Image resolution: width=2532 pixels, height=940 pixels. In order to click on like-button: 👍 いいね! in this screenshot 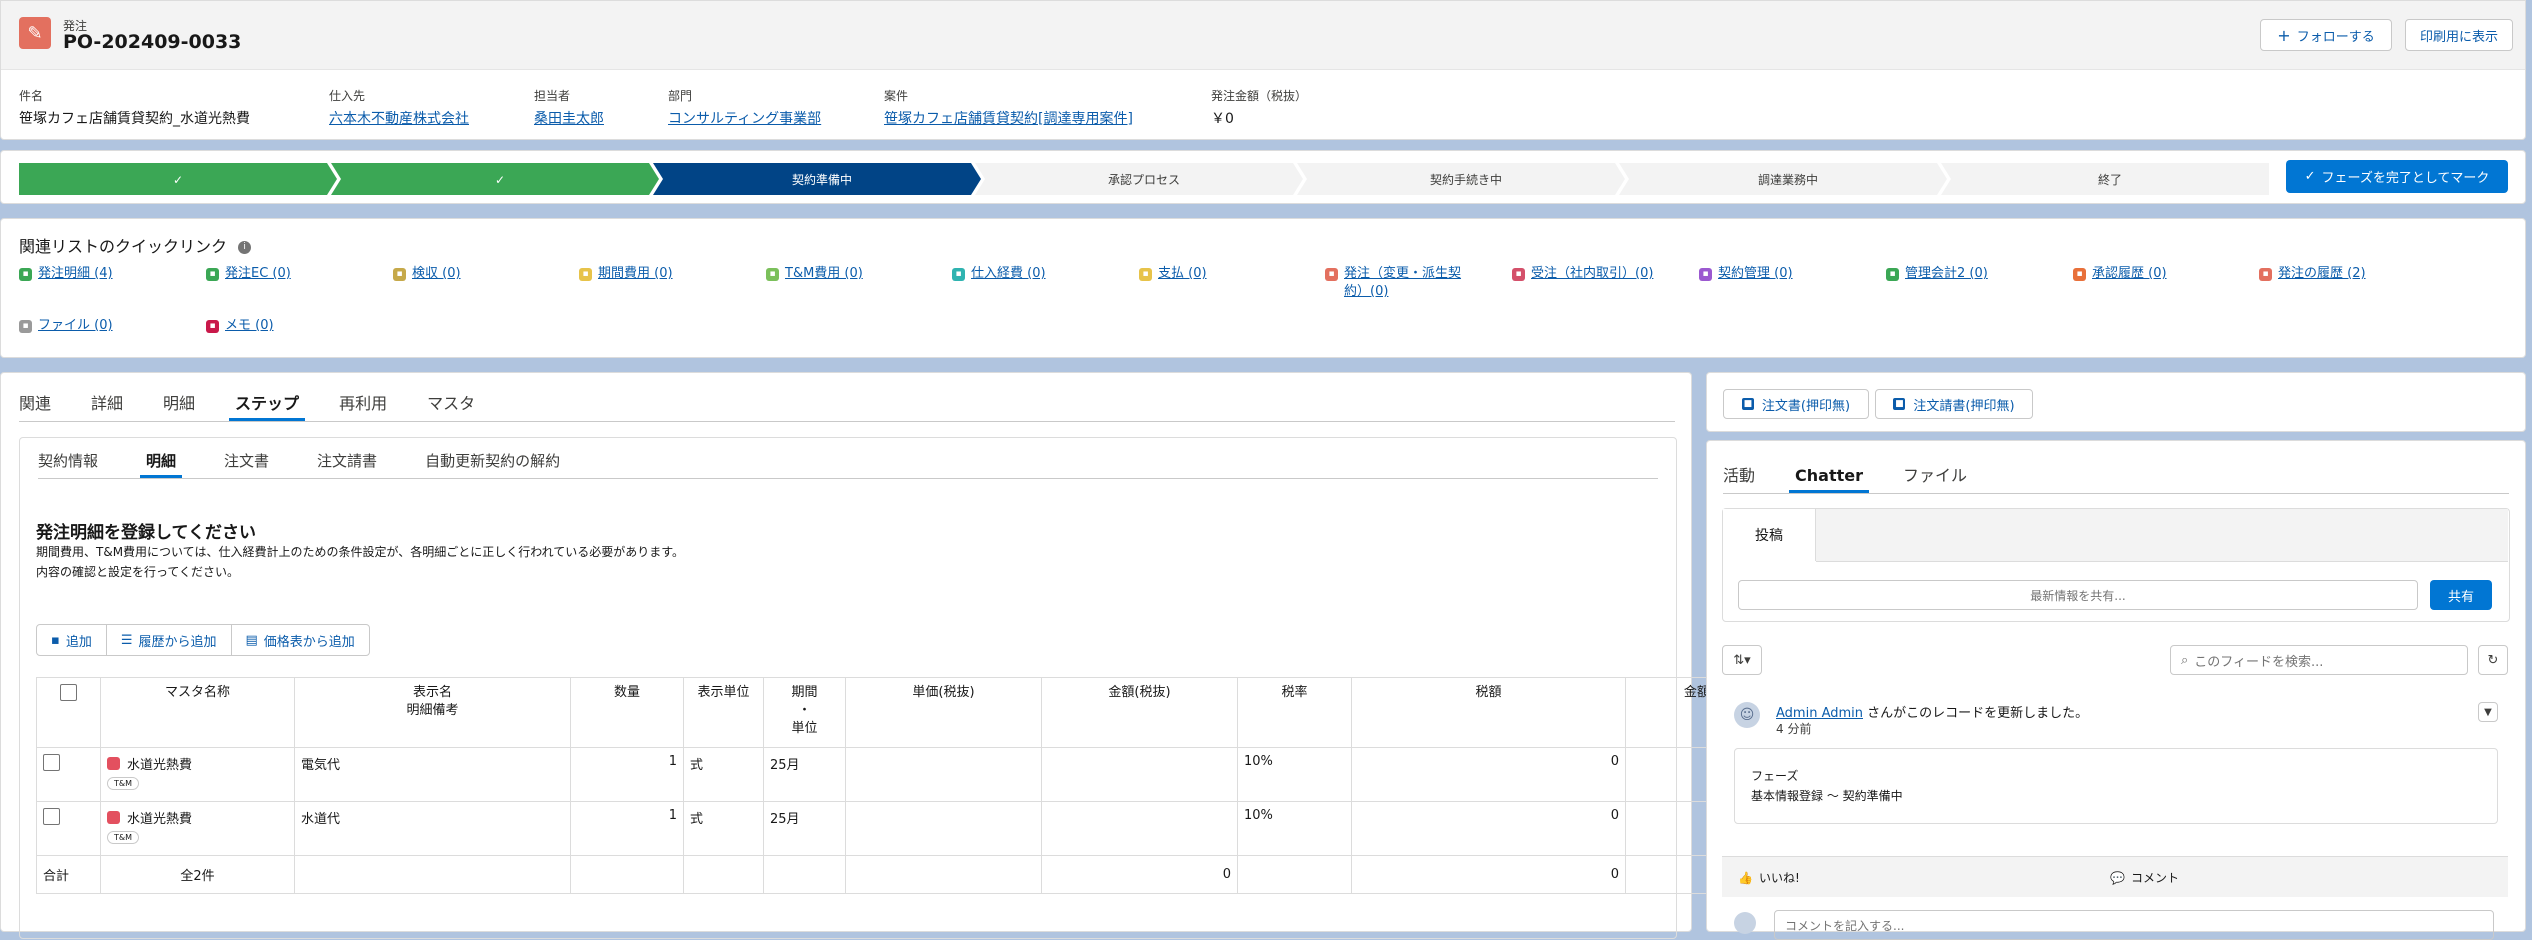, I will do `click(1769, 877)`.